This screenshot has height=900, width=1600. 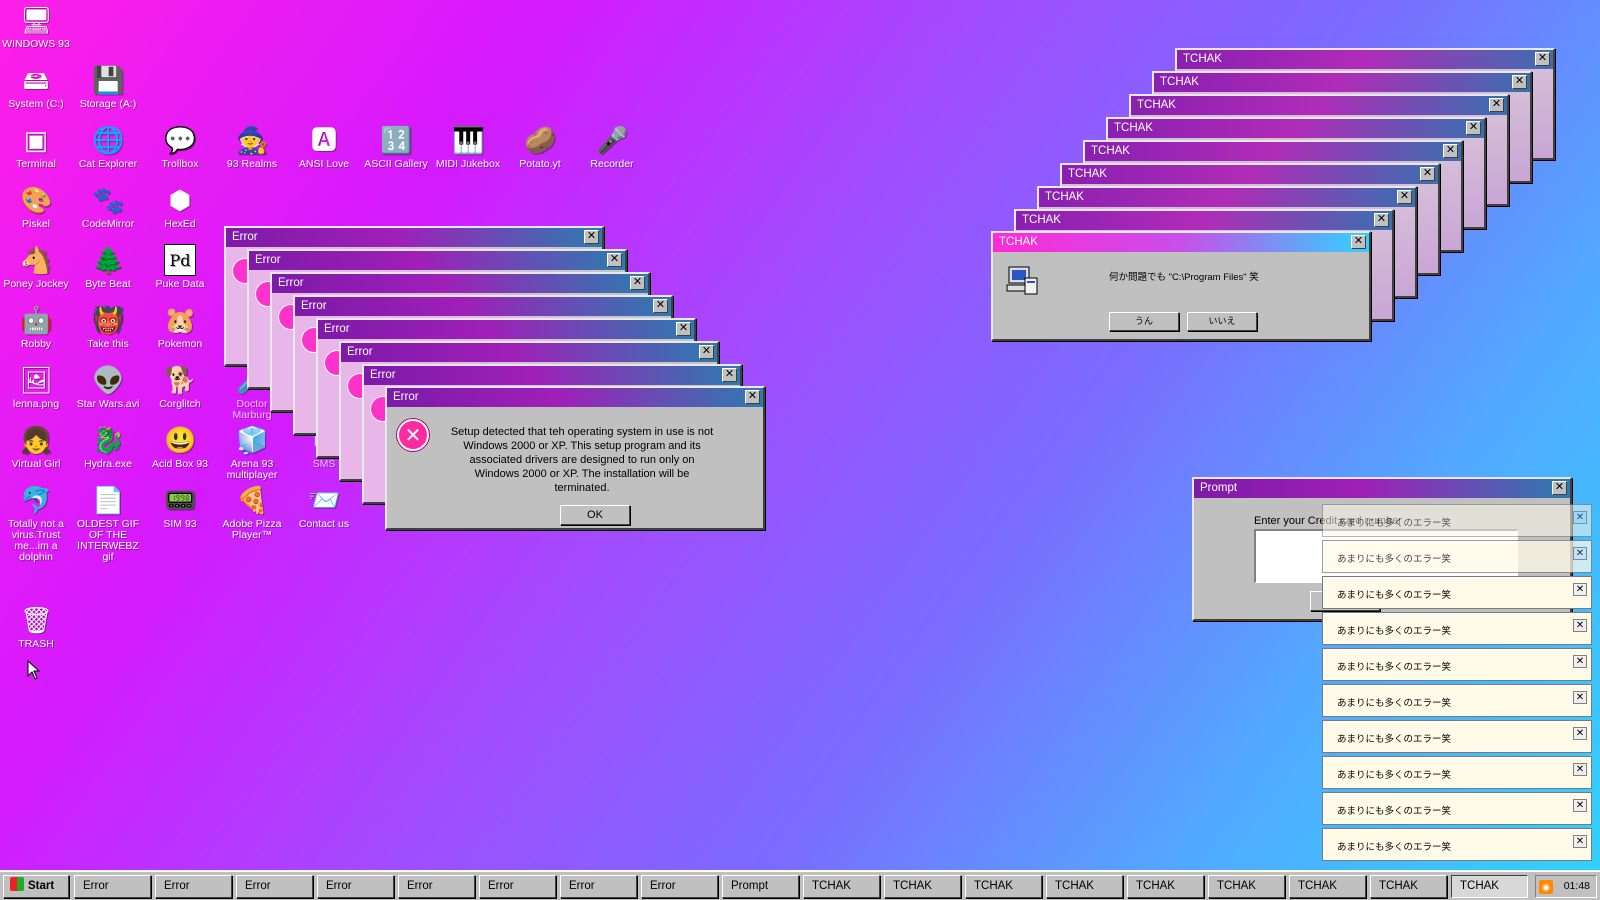 I want to click on desktop-icon: 🌐 Cat Explorer, so click(x=108, y=147).